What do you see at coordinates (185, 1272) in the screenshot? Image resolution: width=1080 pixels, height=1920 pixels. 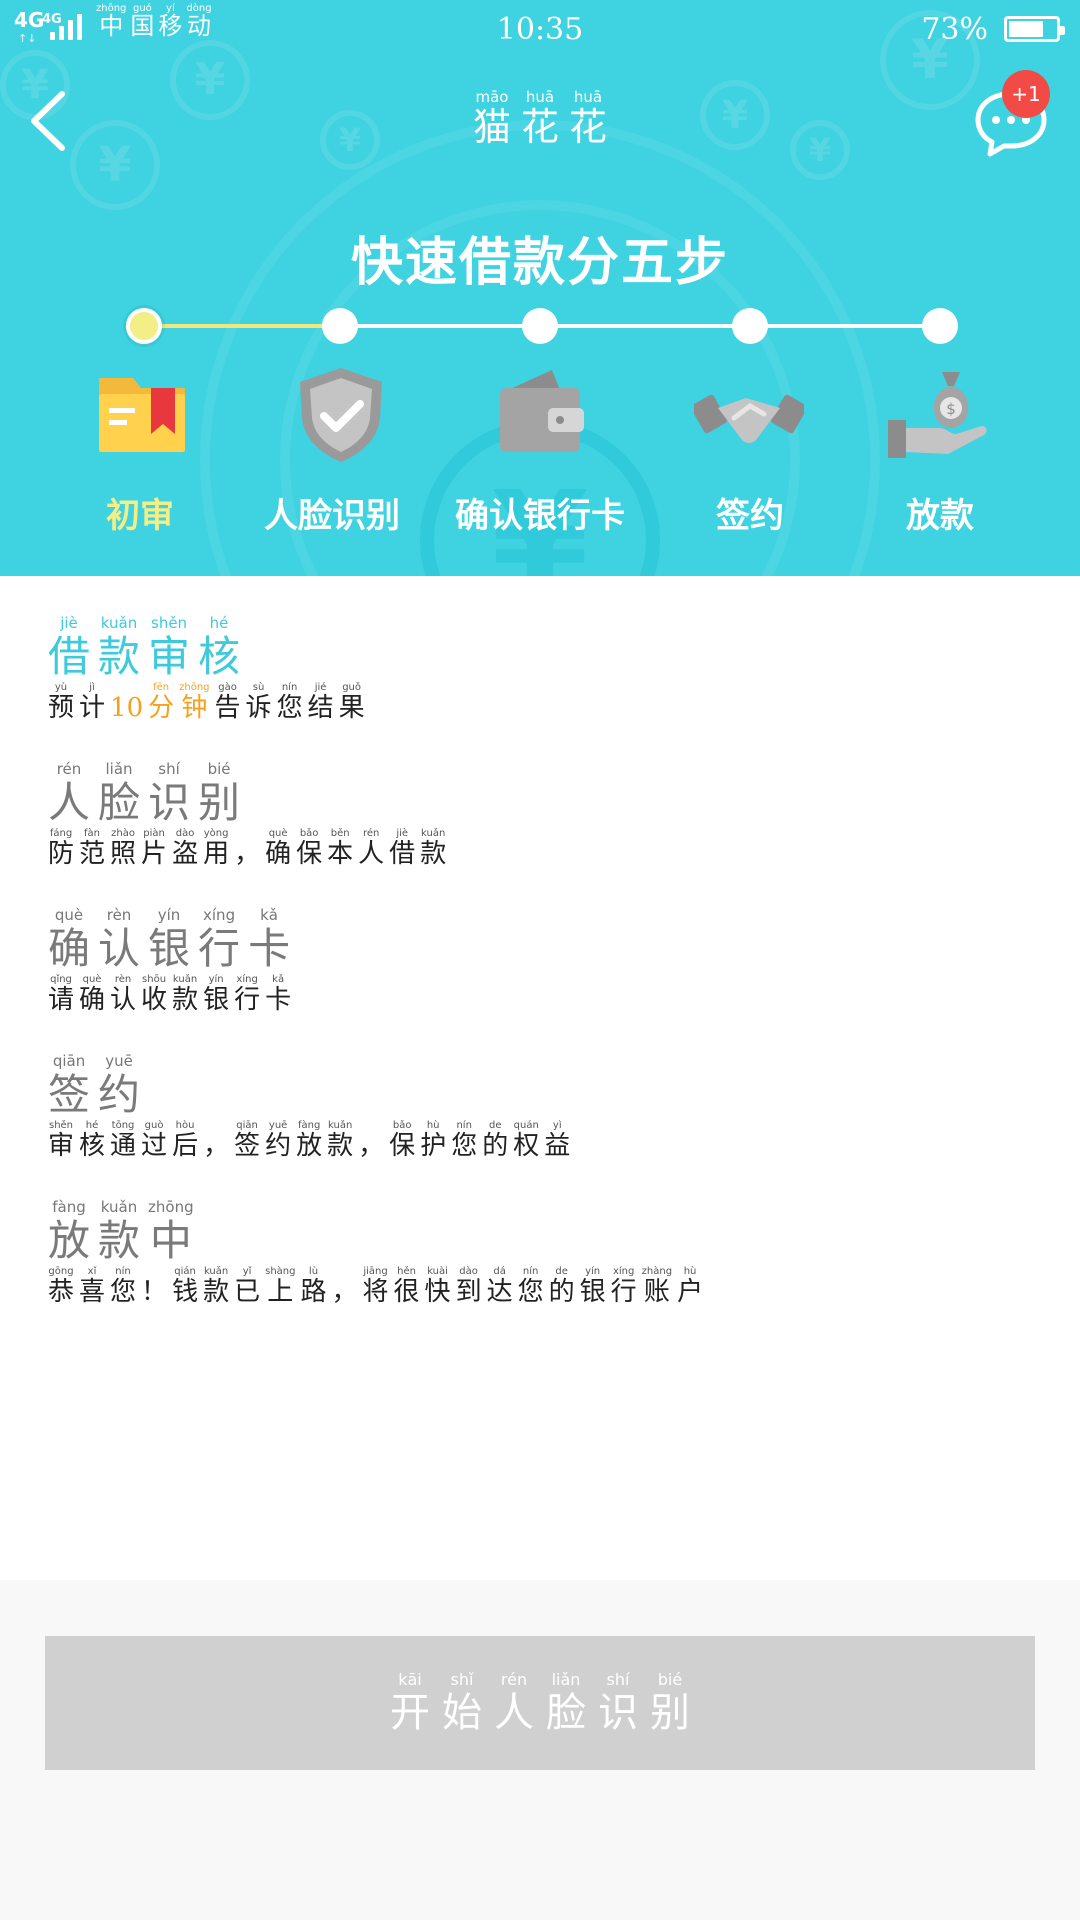 I see `pinyin: qián` at bounding box center [185, 1272].